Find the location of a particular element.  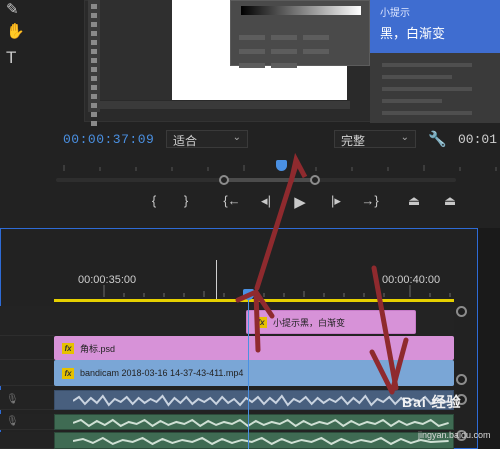

go-to-out-icon: →} is located at coordinates (370, 200).